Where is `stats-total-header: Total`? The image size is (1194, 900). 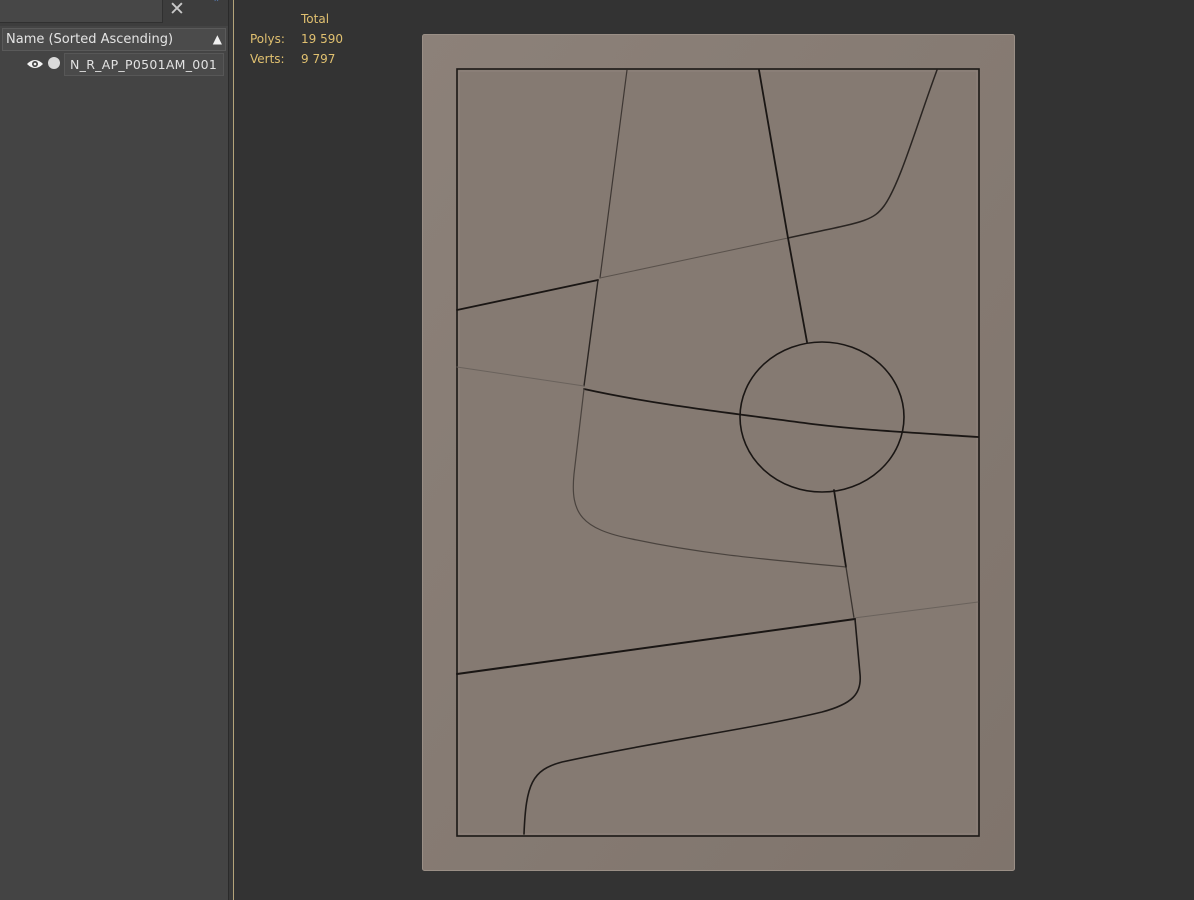
stats-total-header: Total is located at coordinates (315, 19).